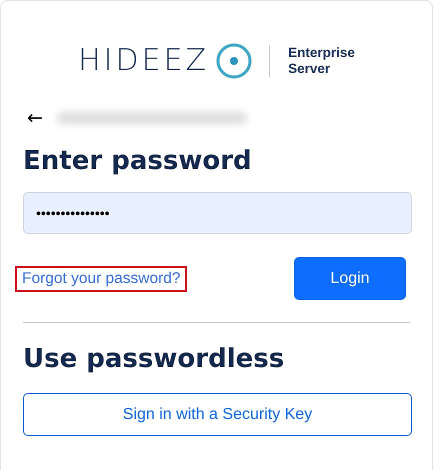  I want to click on security-key-button: Sign in with a Security Key, so click(217, 414).